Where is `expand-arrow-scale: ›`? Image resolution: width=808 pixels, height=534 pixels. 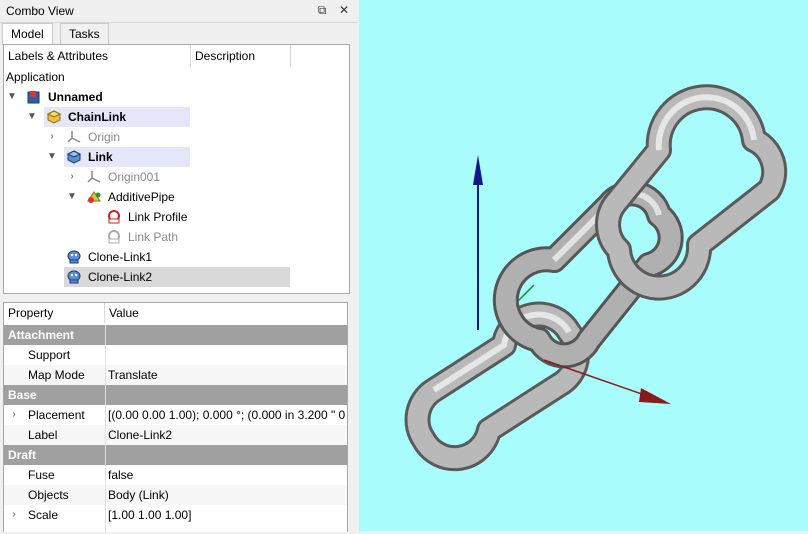 expand-arrow-scale: › is located at coordinates (14, 515).